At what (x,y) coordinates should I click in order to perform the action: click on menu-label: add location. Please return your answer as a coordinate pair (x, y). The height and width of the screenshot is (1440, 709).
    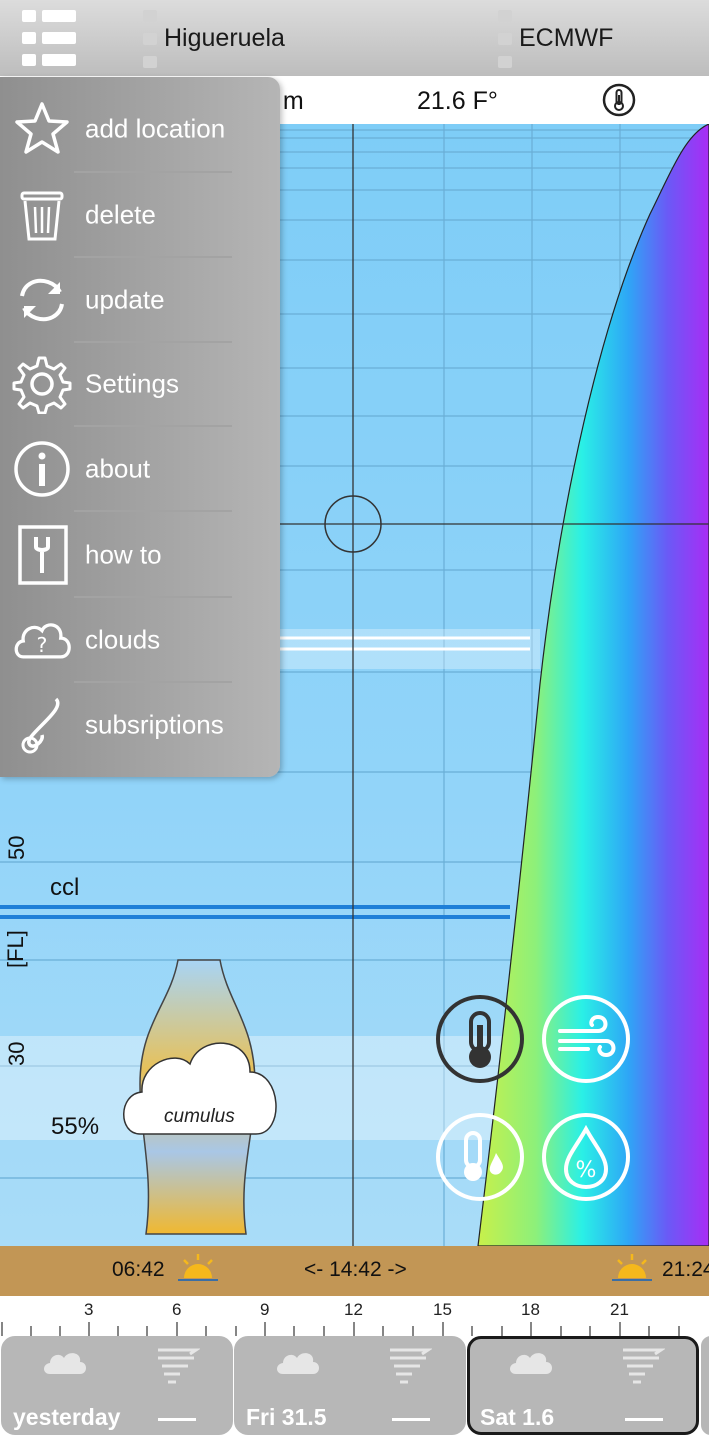
    Looking at the image, I should click on (155, 128).